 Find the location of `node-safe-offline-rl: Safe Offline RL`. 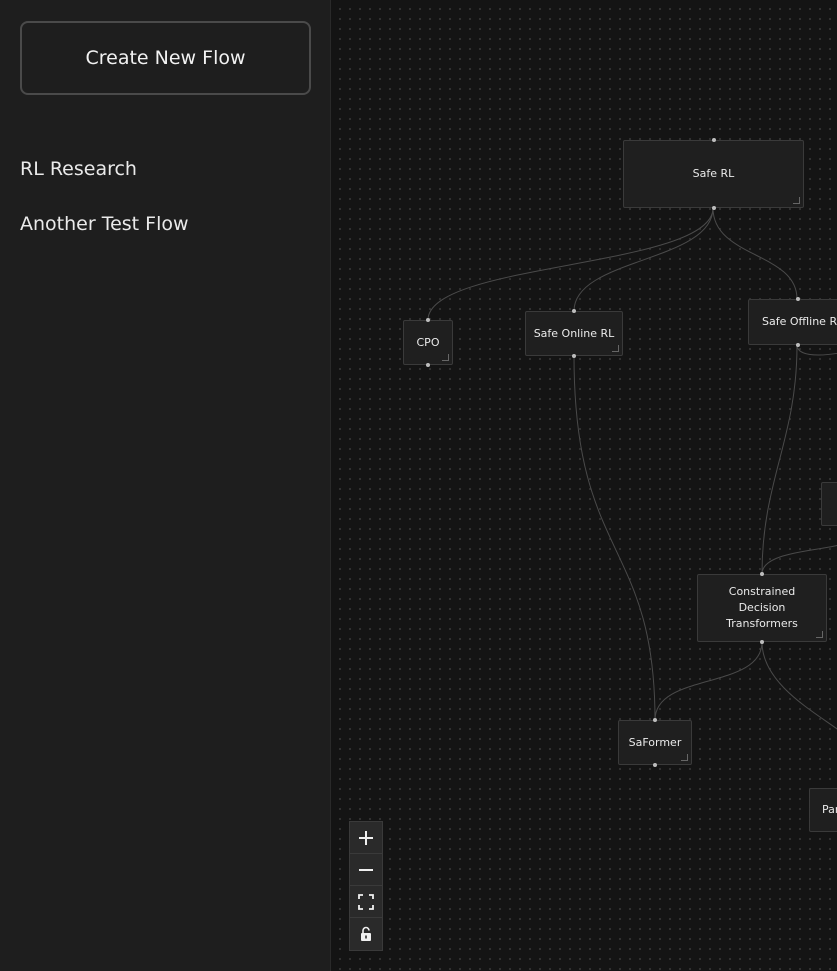

node-safe-offline-rl: Safe Offline RL is located at coordinates (792, 322).